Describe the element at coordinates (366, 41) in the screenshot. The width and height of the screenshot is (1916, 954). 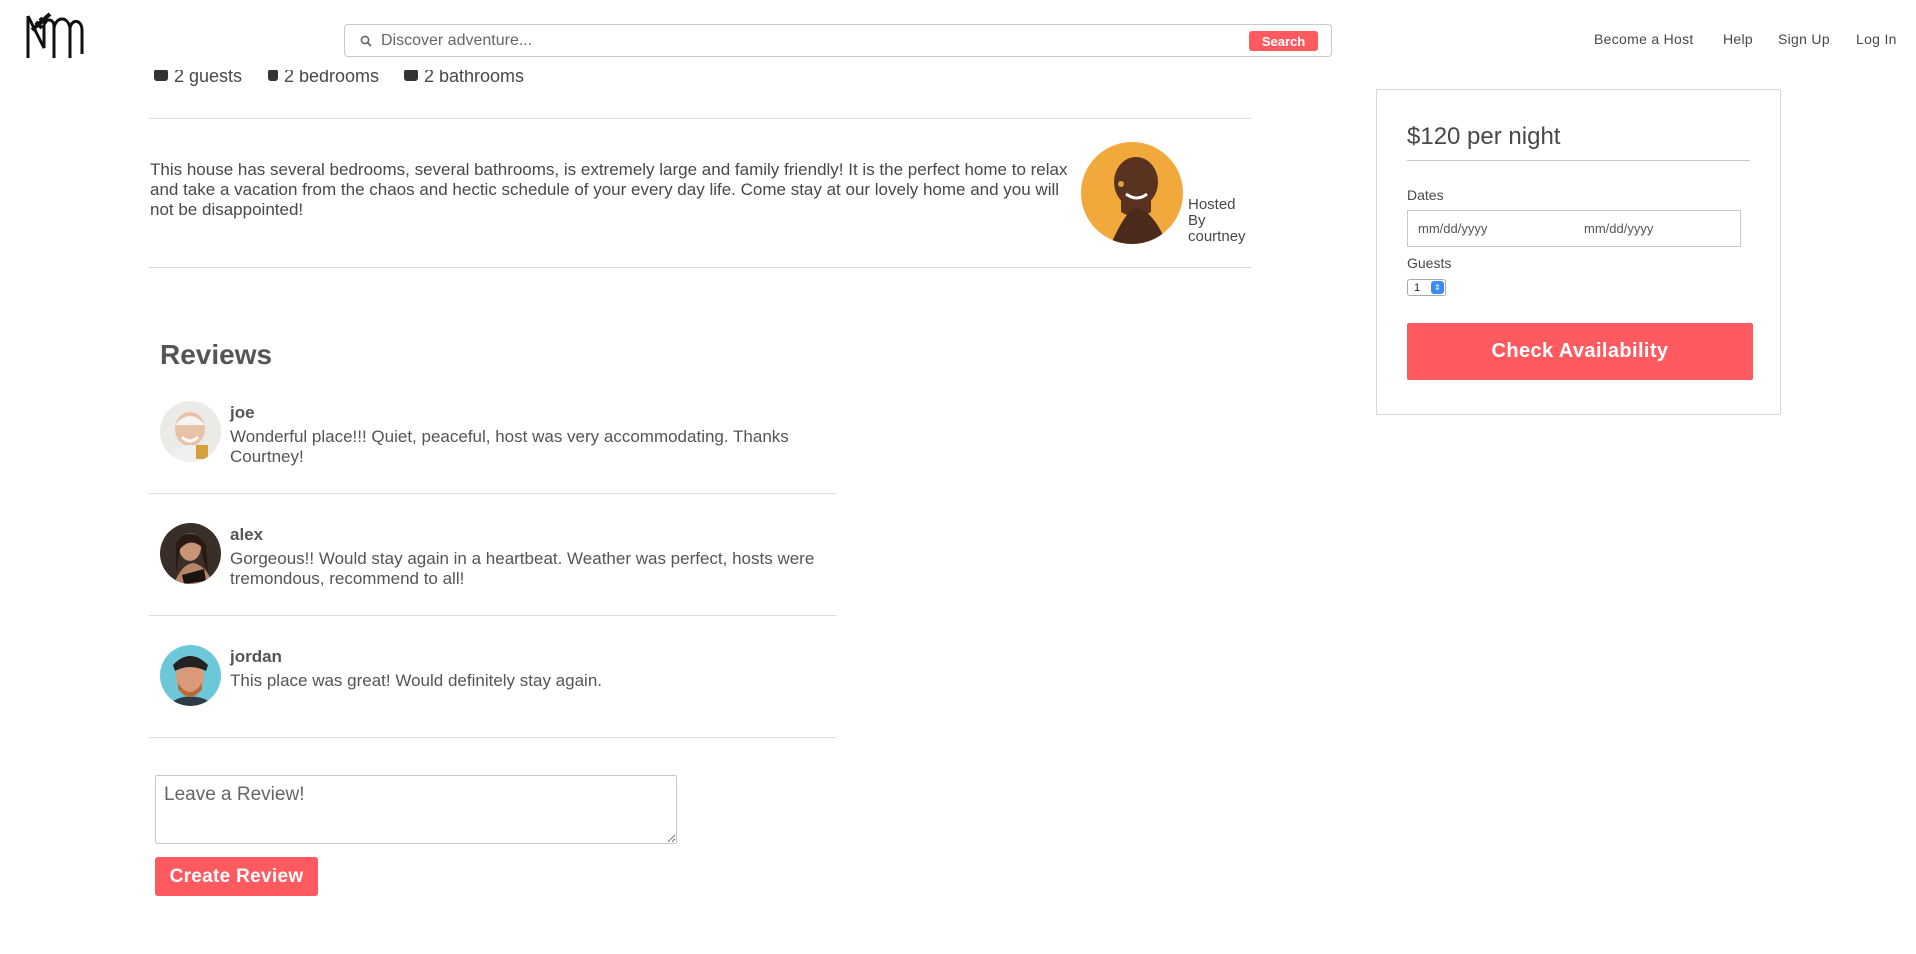
I see `search-icon` at that location.